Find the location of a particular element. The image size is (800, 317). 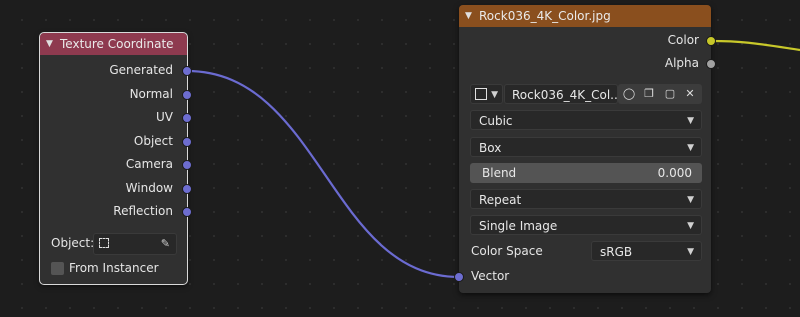

image-texture-header: ▼ Rock036_4K_Color.jpg is located at coordinates (585, 16).